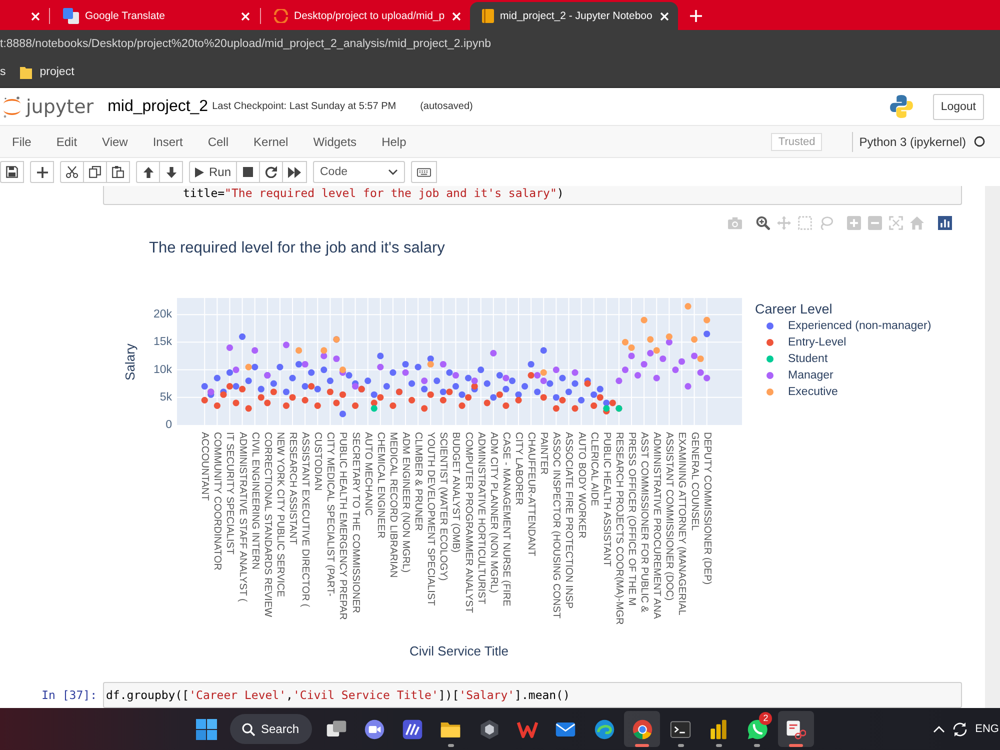 This screenshot has width=1000, height=750. What do you see at coordinates (47, 72) in the screenshot?
I see `bookmark-link: project` at bounding box center [47, 72].